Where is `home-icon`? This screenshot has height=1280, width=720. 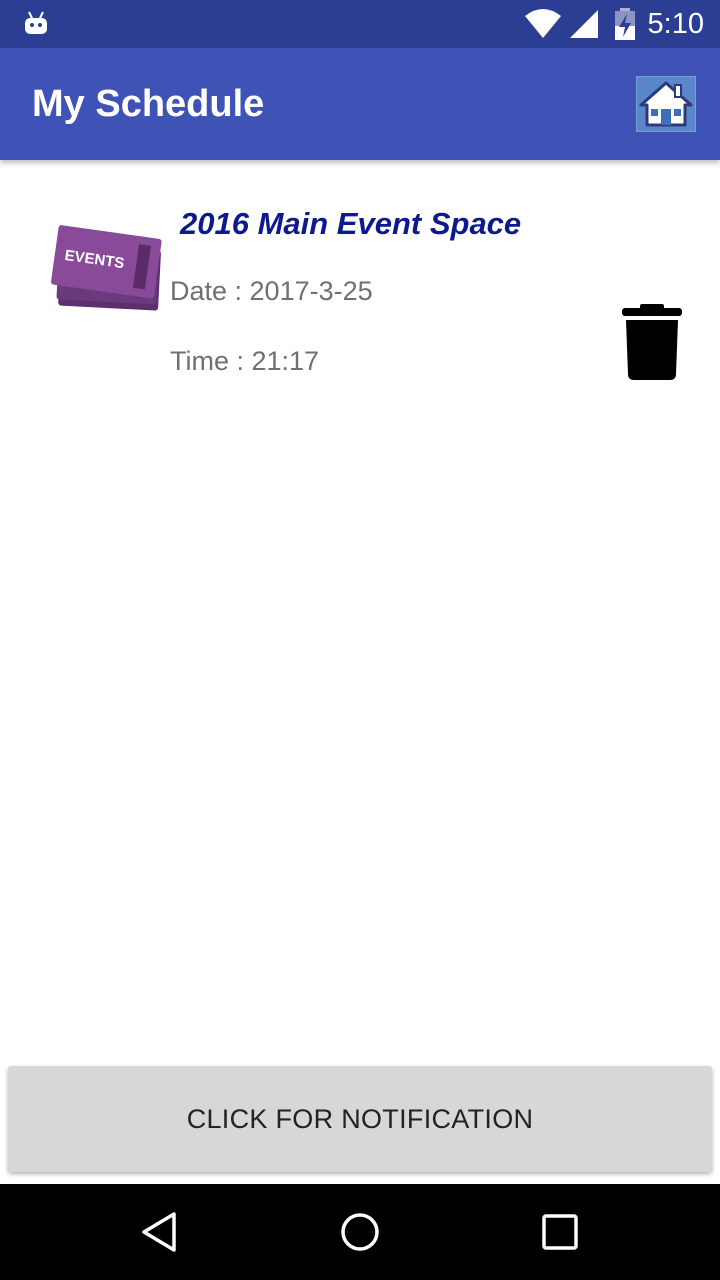
home-icon is located at coordinates (666, 104).